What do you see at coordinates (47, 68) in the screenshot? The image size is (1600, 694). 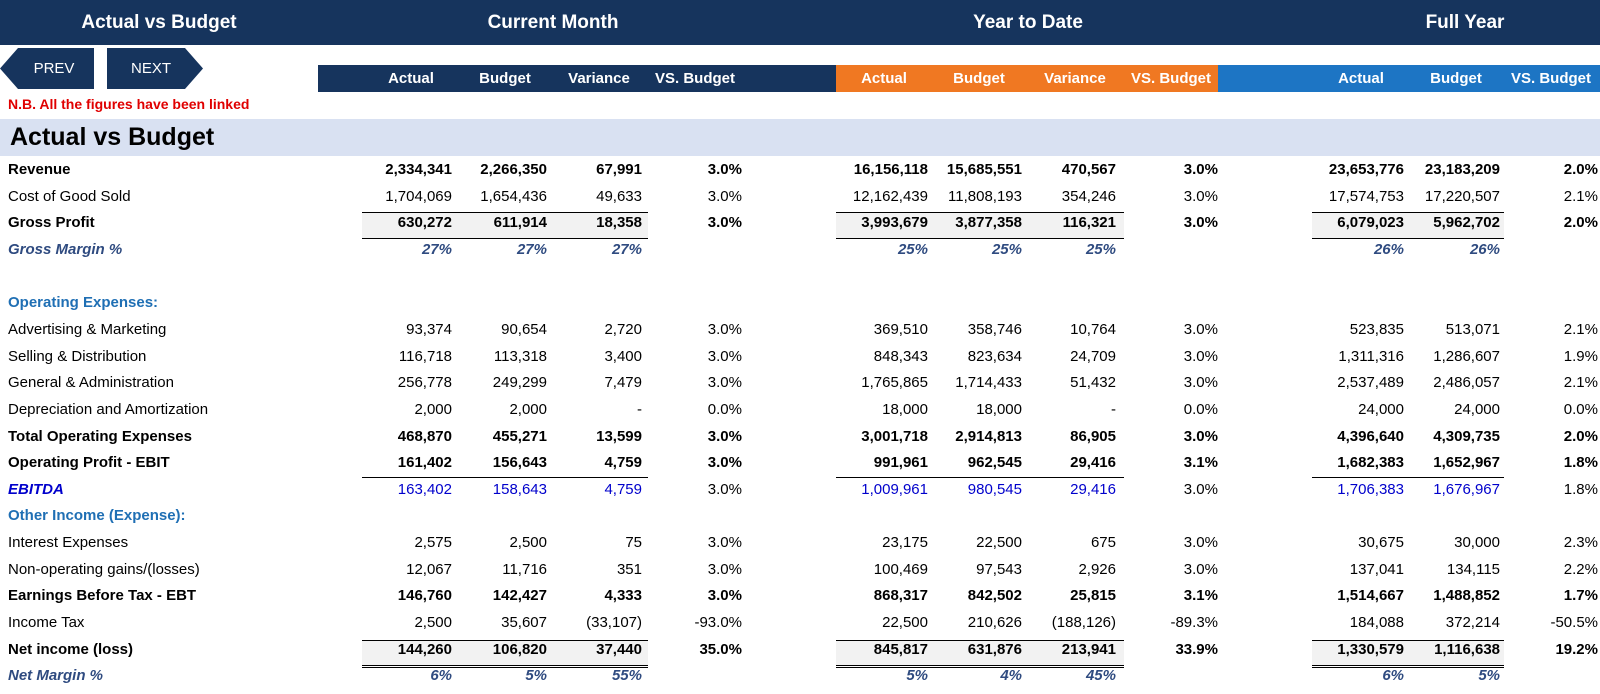 I see `prev-button: PREV` at bounding box center [47, 68].